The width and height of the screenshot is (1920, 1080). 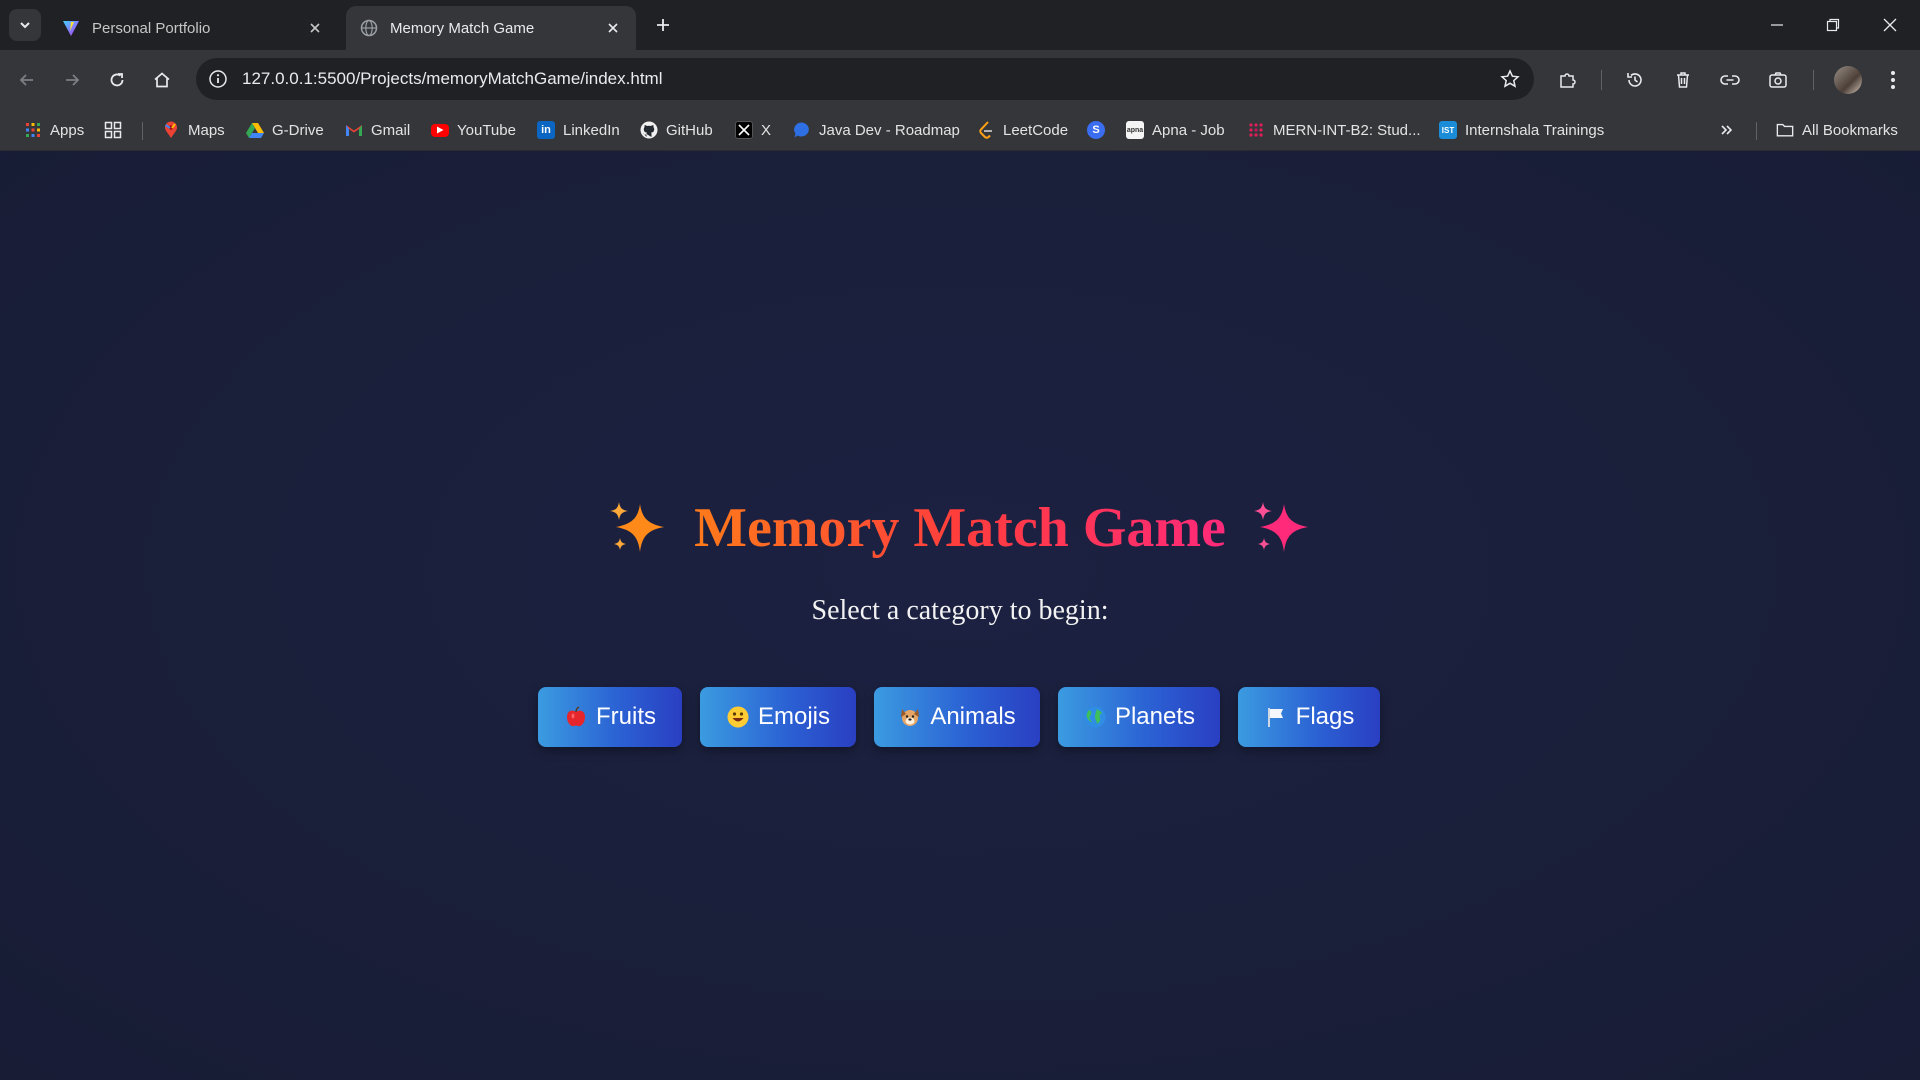 I want to click on bookmark-apps: Apps, so click(x=54, y=130).